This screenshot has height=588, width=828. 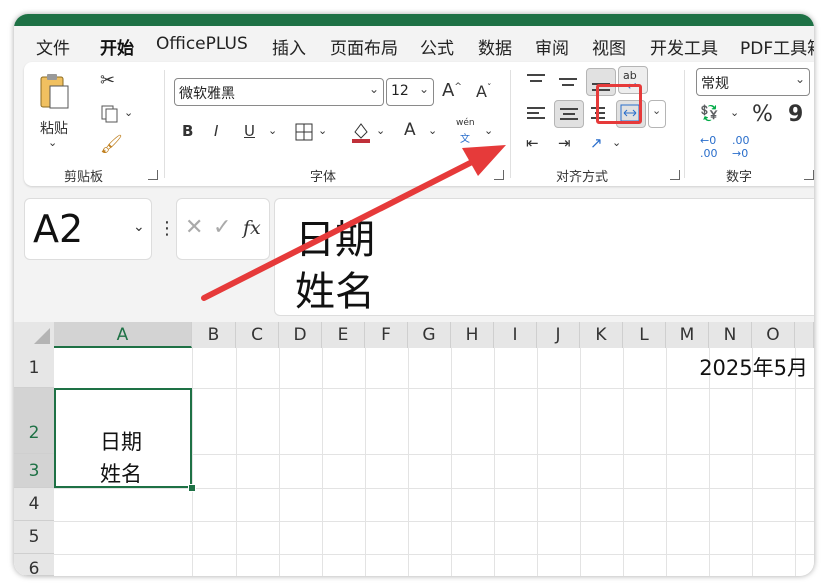 I want to click on row-header-2: 2, so click(x=34, y=421).